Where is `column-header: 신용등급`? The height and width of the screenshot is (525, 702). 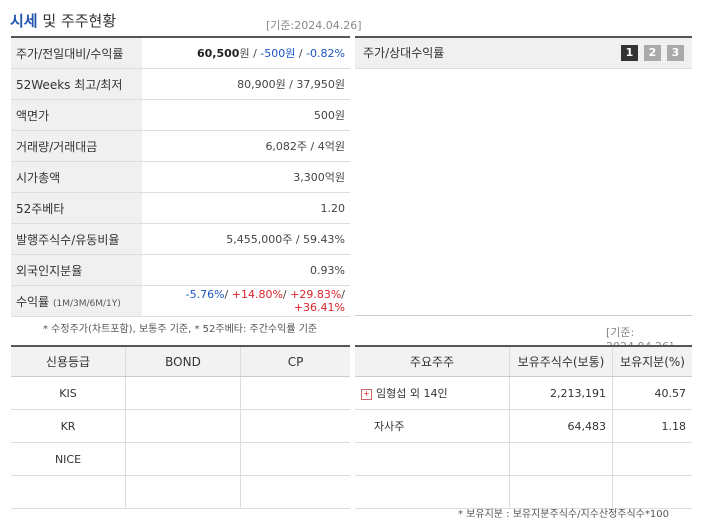 column-header: 신용등급 is located at coordinates (68, 361).